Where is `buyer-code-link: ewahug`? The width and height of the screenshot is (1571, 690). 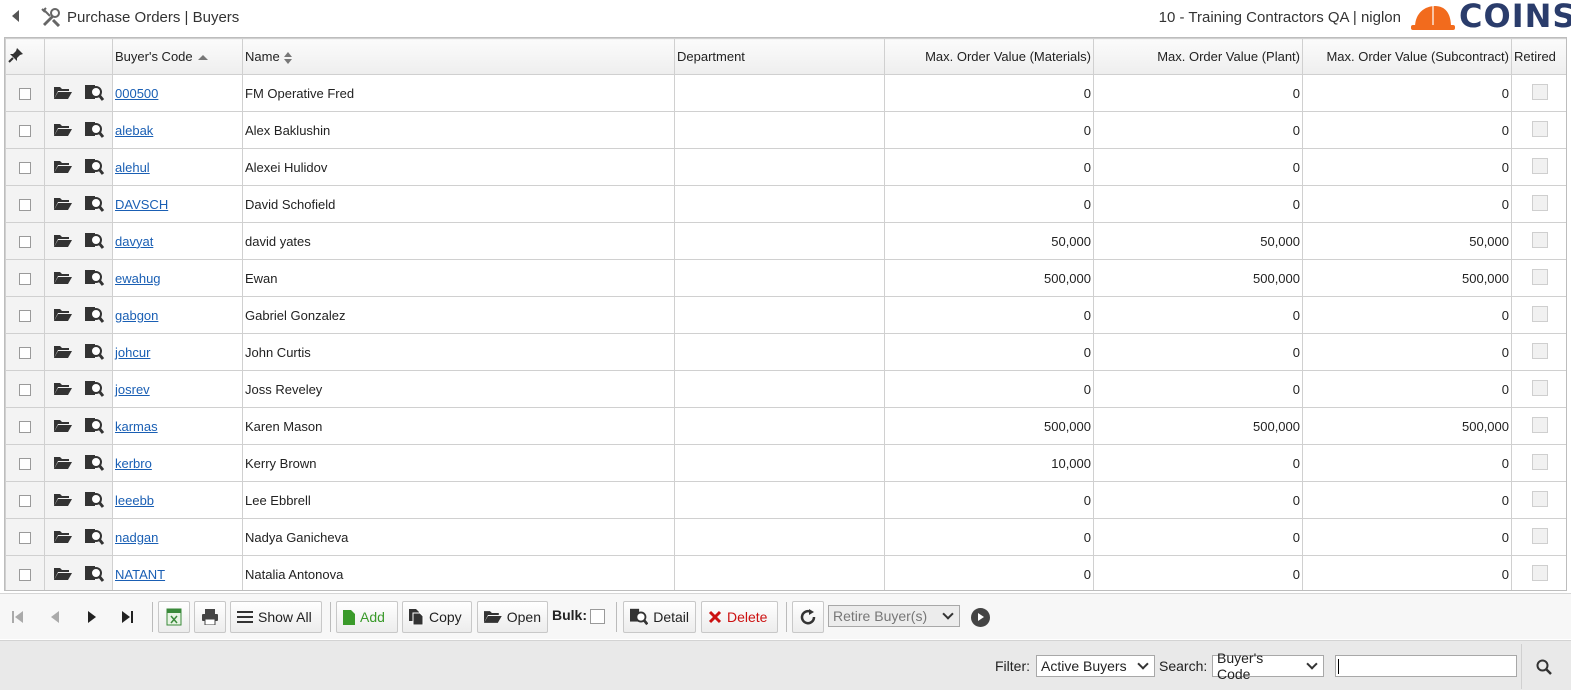
buyer-code-link: ewahug is located at coordinates (138, 278).